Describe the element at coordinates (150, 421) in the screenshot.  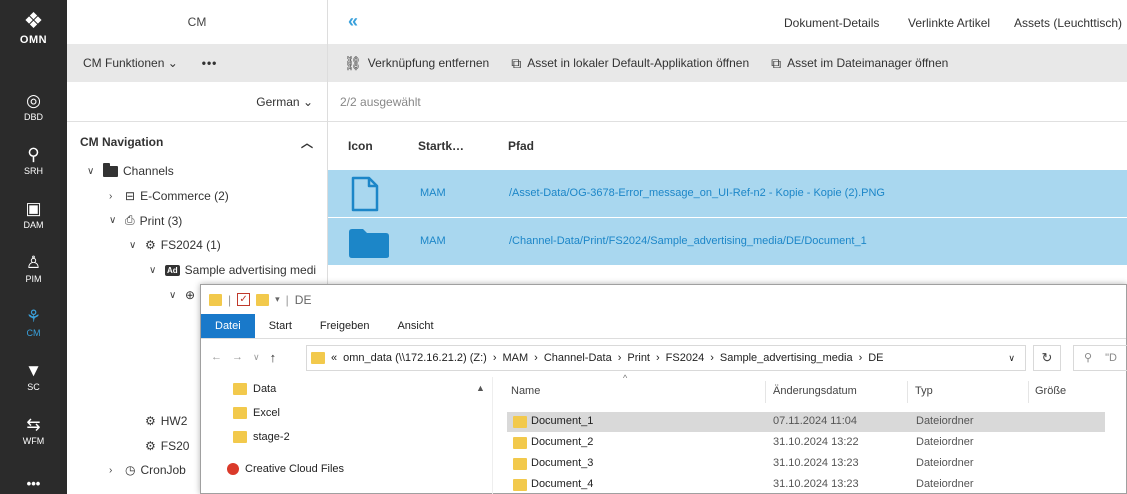
I see `gears-icon: ⚙` at that location.